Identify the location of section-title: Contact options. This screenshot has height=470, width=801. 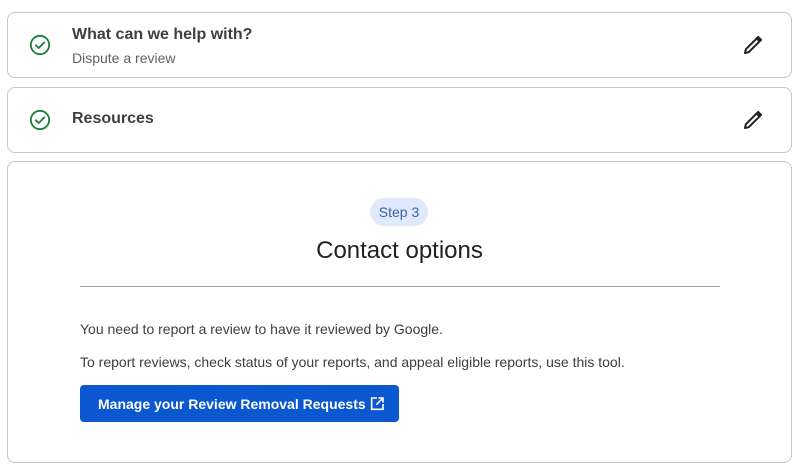
(399, 250).